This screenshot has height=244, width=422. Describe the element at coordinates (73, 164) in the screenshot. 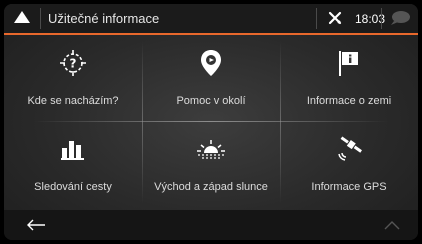

I see `menu-item-trip-monitor: Sledování cesty` at that location.